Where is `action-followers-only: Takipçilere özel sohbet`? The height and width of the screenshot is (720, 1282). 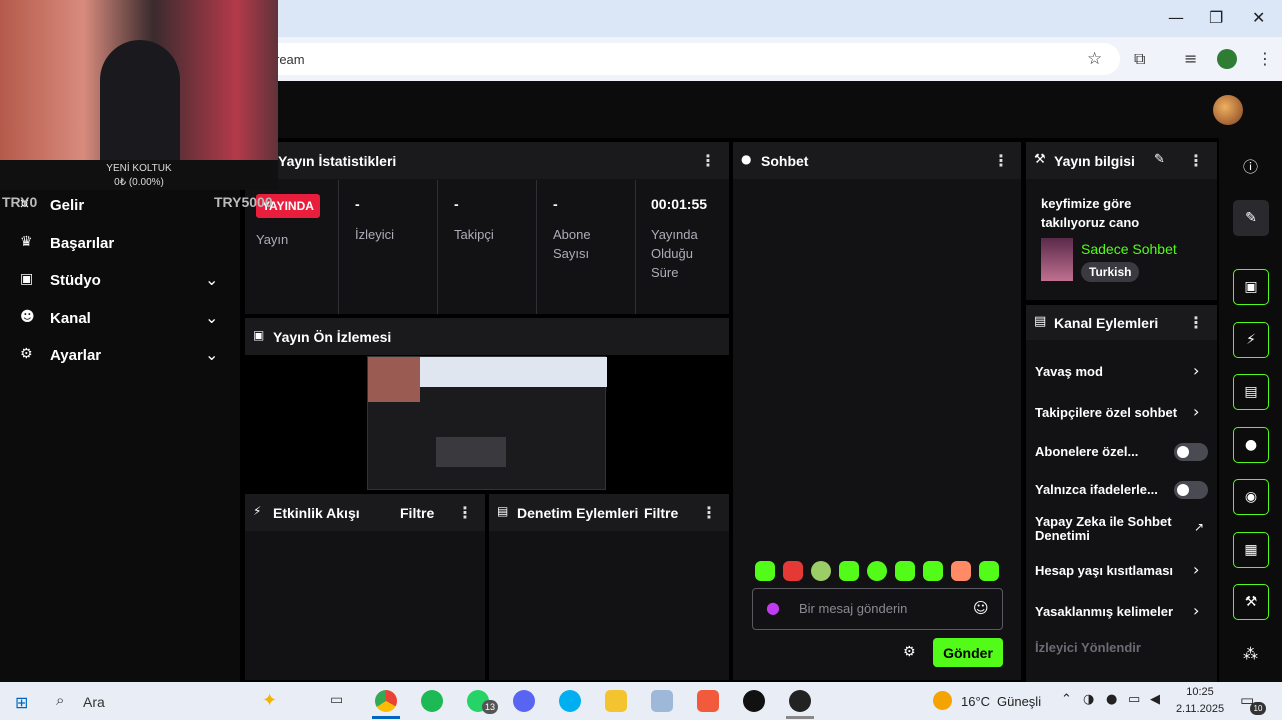
action-followers-only: Takipçilere özel sohbet is located at coordinates (1106, 412).